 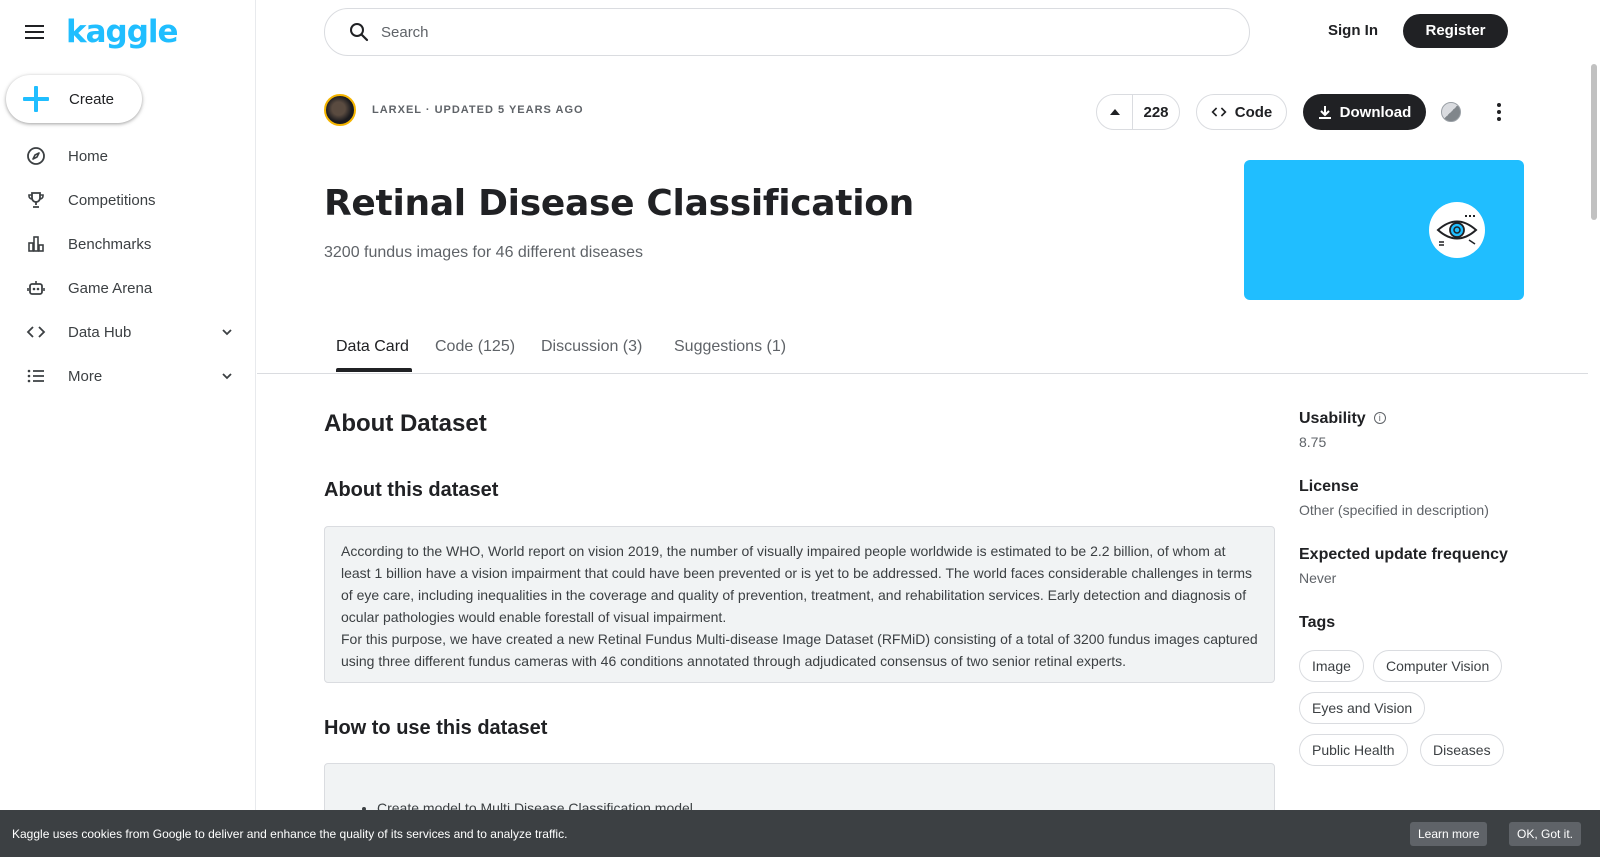 I want to click on sidebar-item-label: Data Hub, so click(x=100, y=332).